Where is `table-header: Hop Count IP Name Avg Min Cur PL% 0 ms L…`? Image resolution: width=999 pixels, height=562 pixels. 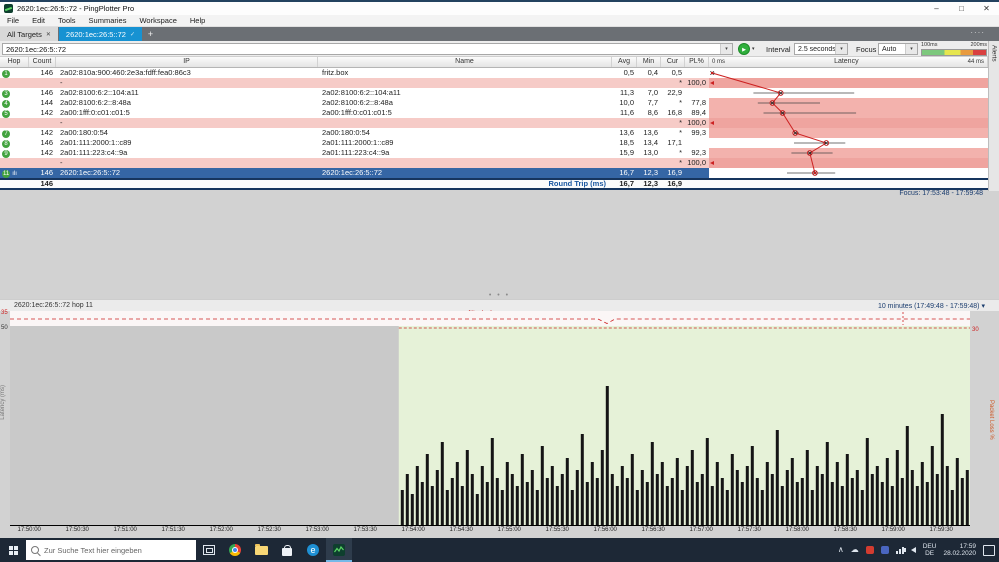 table-header: Hop Count IP Name Avg Min Cur PL% 0 ms L… is located at coordinates (494, 62).